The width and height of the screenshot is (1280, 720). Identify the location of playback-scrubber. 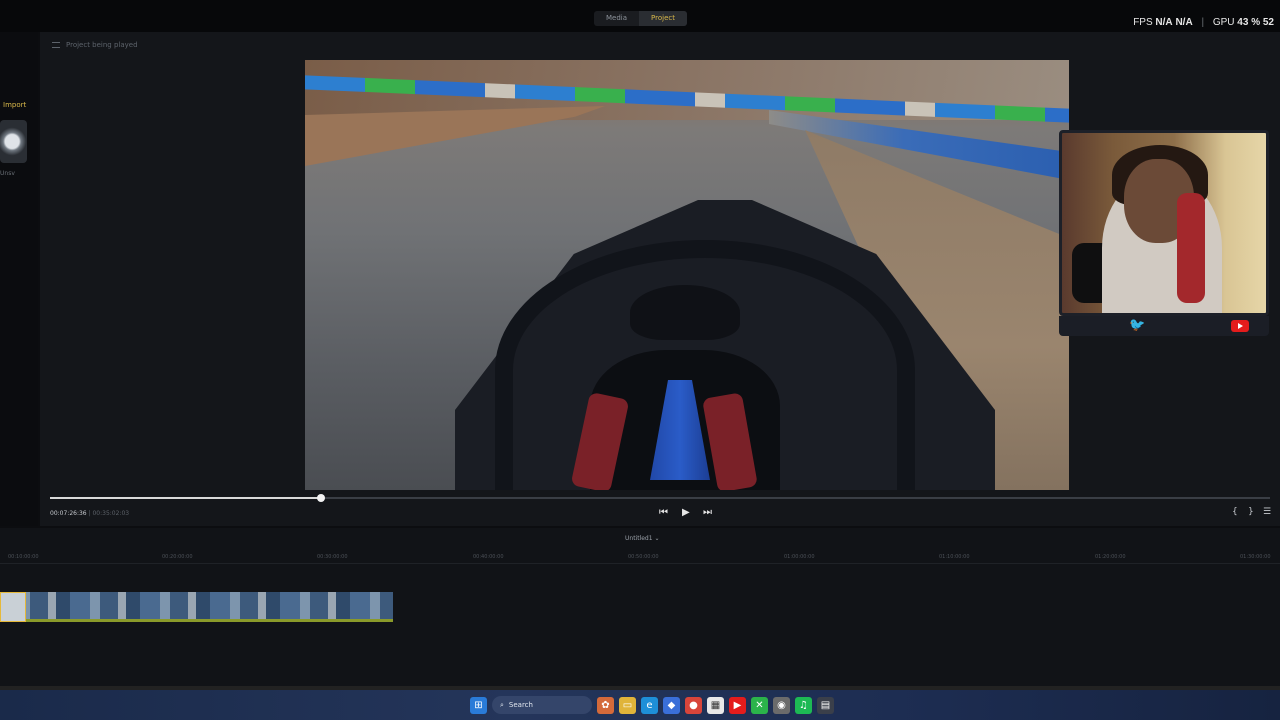
(660, 498).